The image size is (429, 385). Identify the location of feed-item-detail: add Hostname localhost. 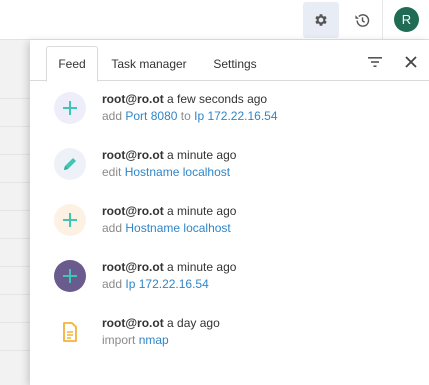
(166, 228).